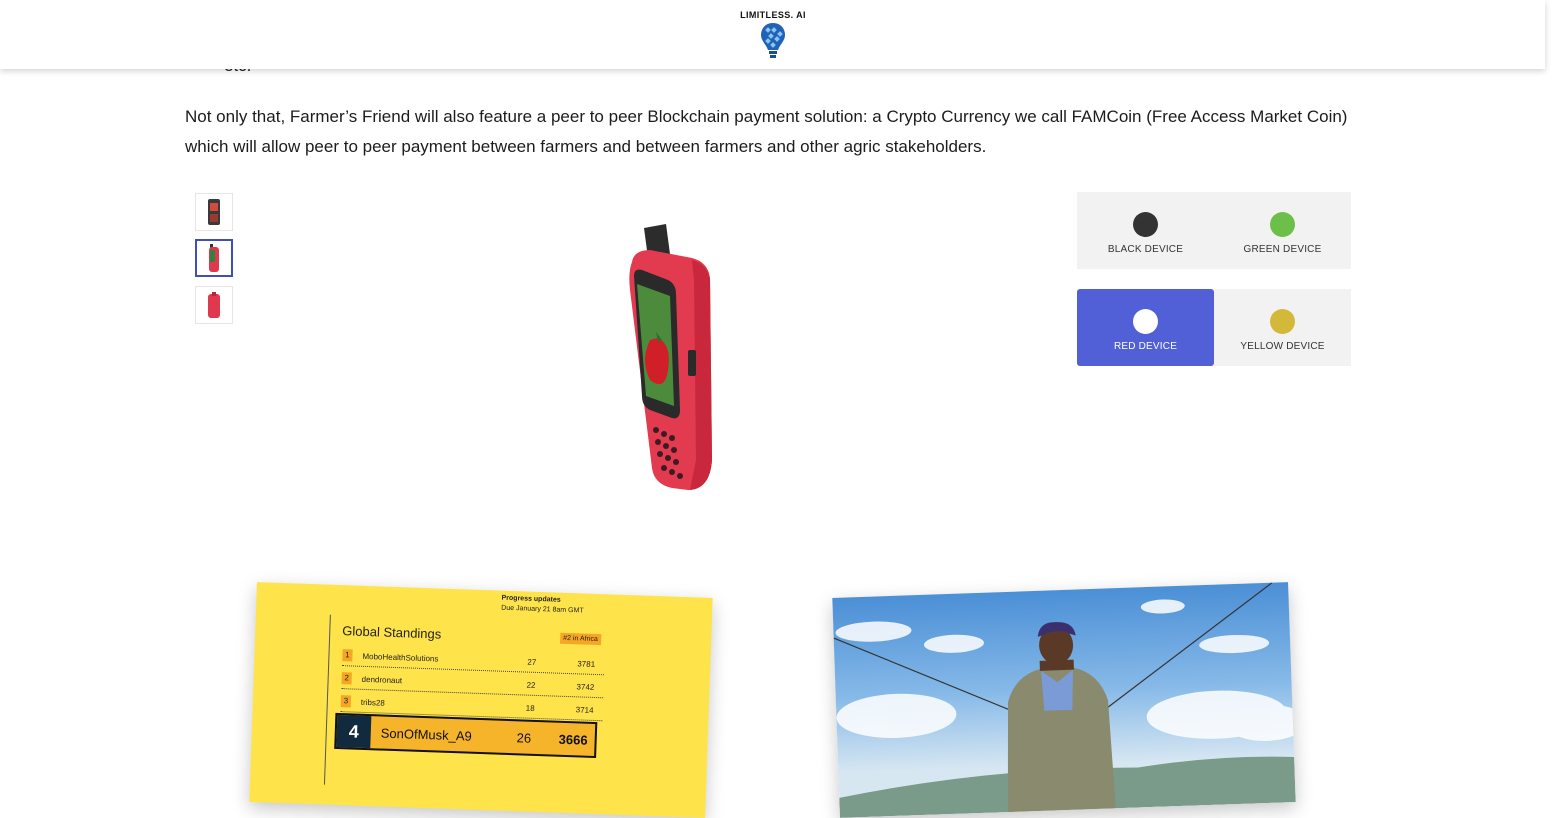 Image resolution: width=1560 pixels, height=818 pixels. I want to click on color-option-red: RED DEVICE, so click(1145, 327).